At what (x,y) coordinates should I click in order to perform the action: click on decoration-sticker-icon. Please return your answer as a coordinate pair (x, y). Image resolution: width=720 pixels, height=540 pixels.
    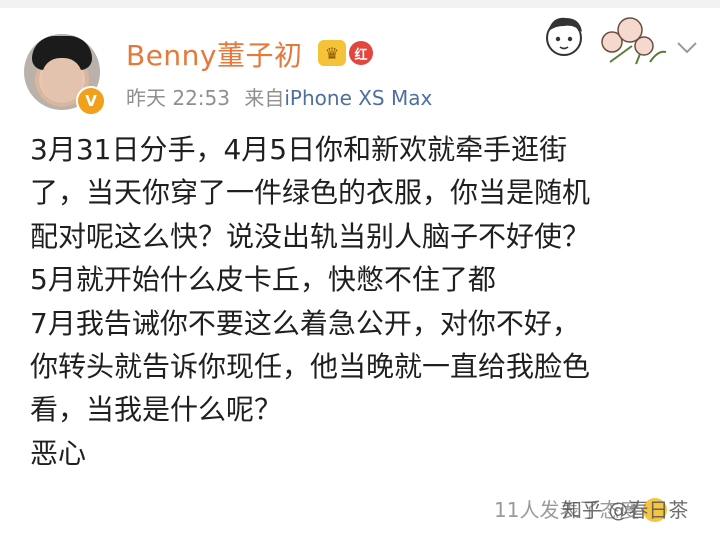
    Looking at the image, I should click on (606, 41).